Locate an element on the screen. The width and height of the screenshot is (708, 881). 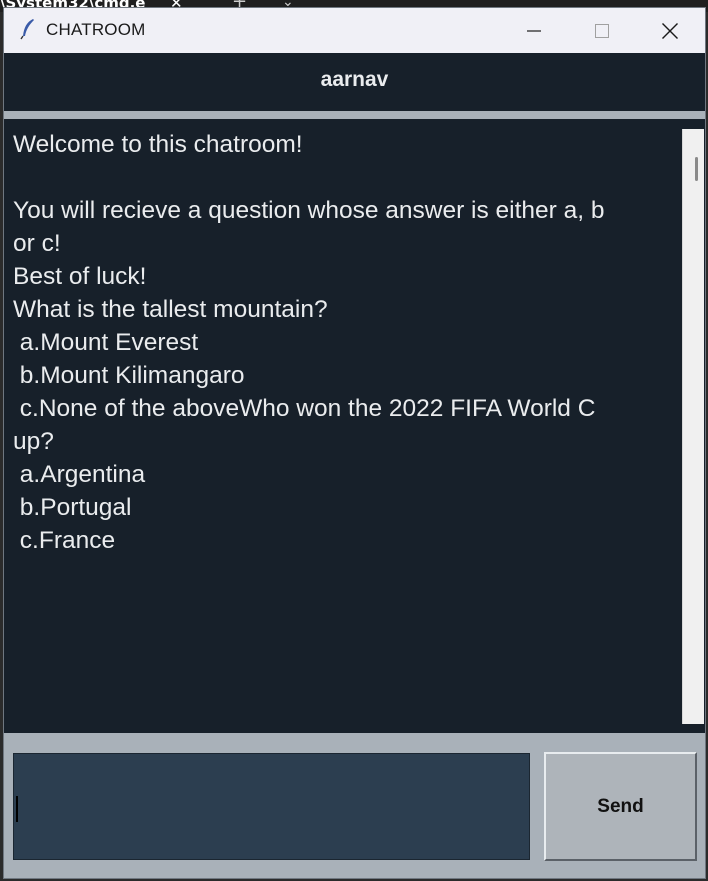
minimize-button is located at coordinates (534, 30).